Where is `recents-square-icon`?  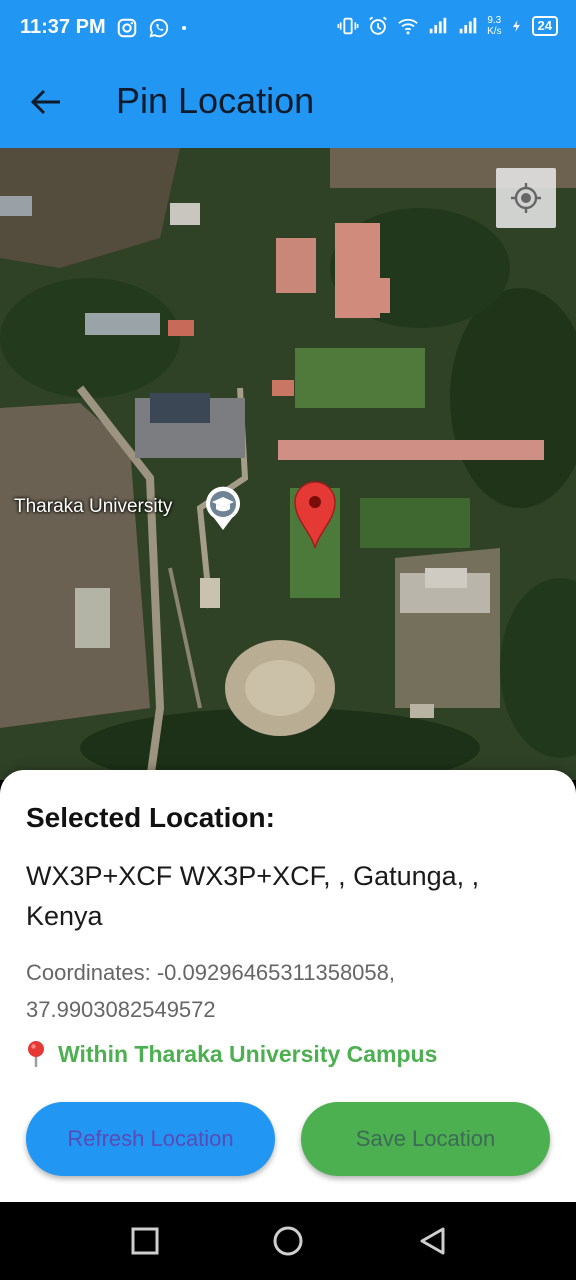 recents-square-icon is located at coordinates (145, 1241).